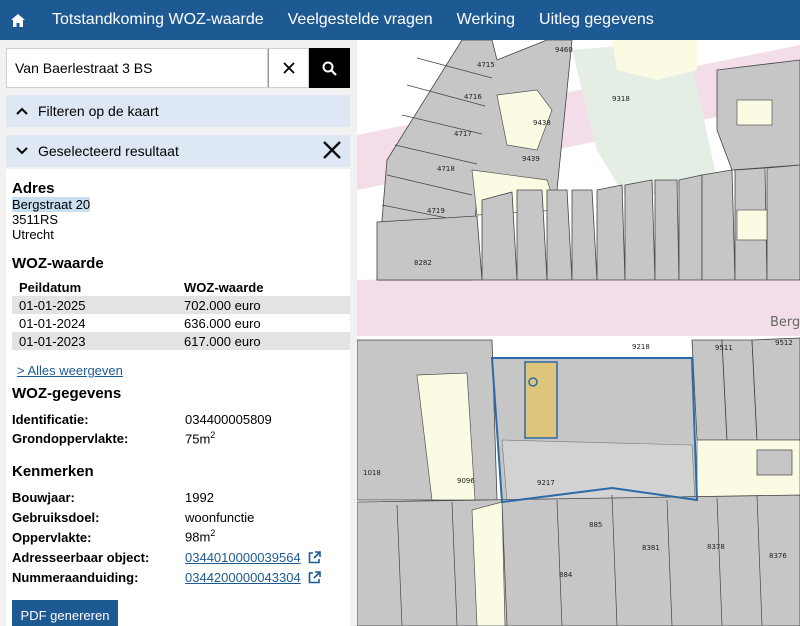  What do you see at coordinates (181, 323) in the screenshot?
I see `table-row: 01-01-2024 636.000 euro` at bounding box center [181, 323].